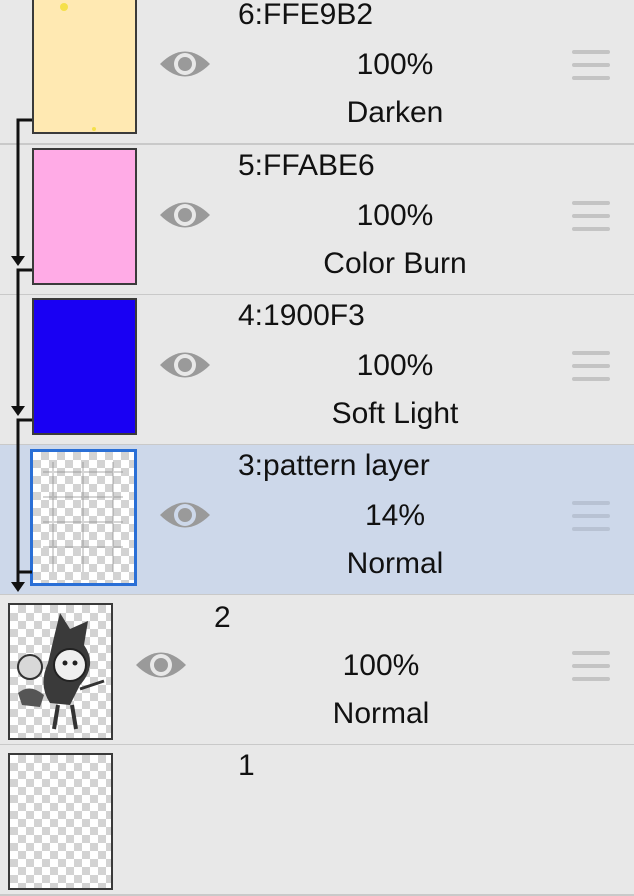 This screenshot has width=634, height=896. What do you see at coordinates (301, 315) in the screenshot?
I see `layer-name: 4:1900F3` at bounding box center [301, 315].